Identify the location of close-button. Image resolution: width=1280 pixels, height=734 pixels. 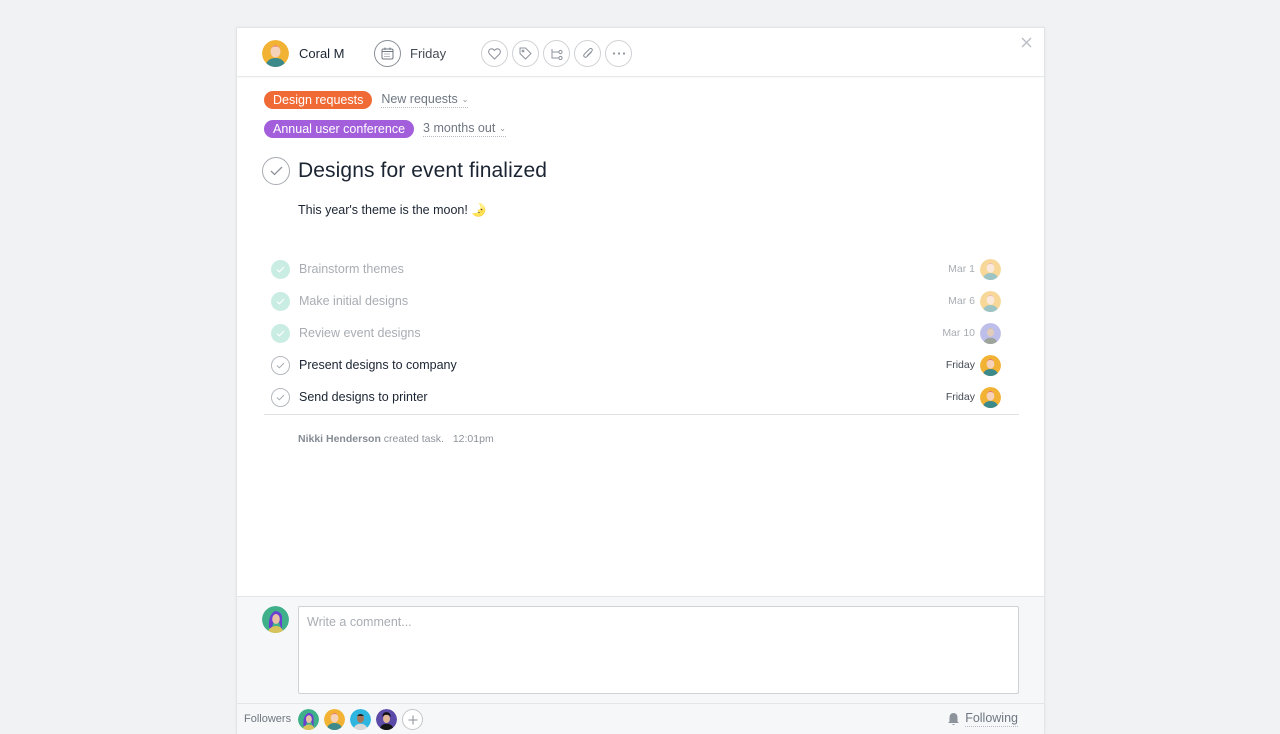
(1027, 43).